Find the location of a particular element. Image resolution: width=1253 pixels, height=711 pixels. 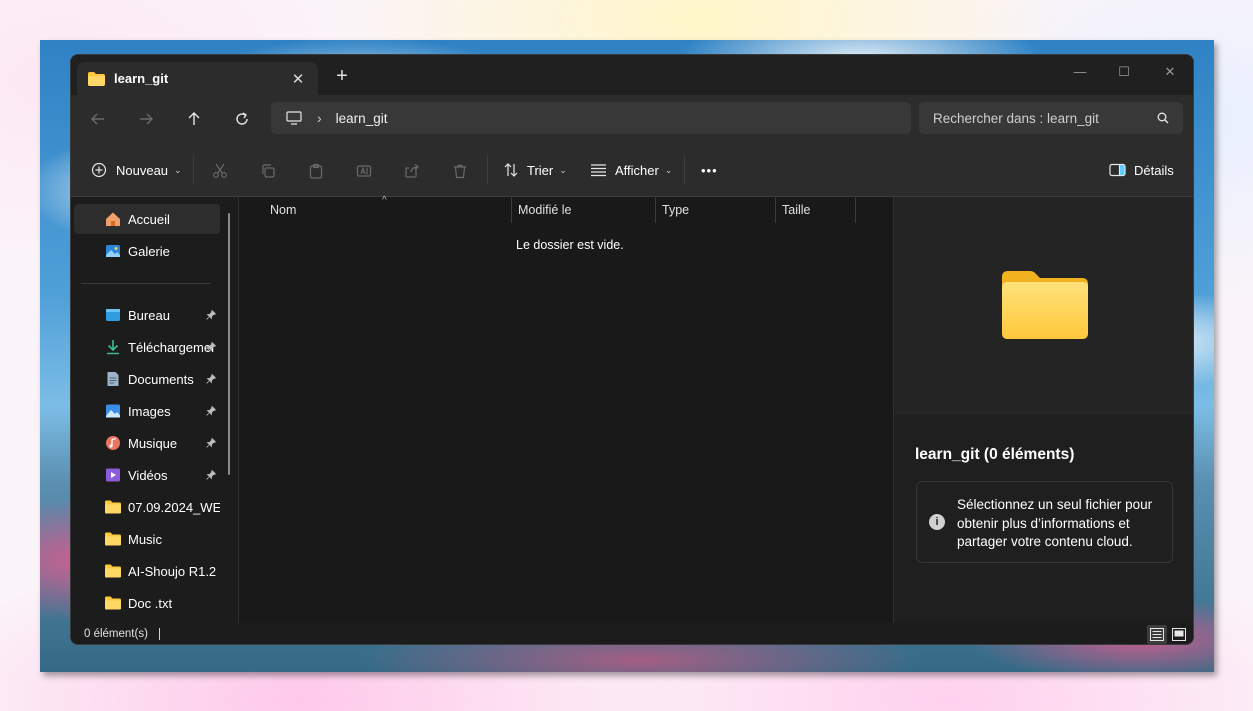

sidebar-item-documents: Documents is located at coordinates (147, 379).